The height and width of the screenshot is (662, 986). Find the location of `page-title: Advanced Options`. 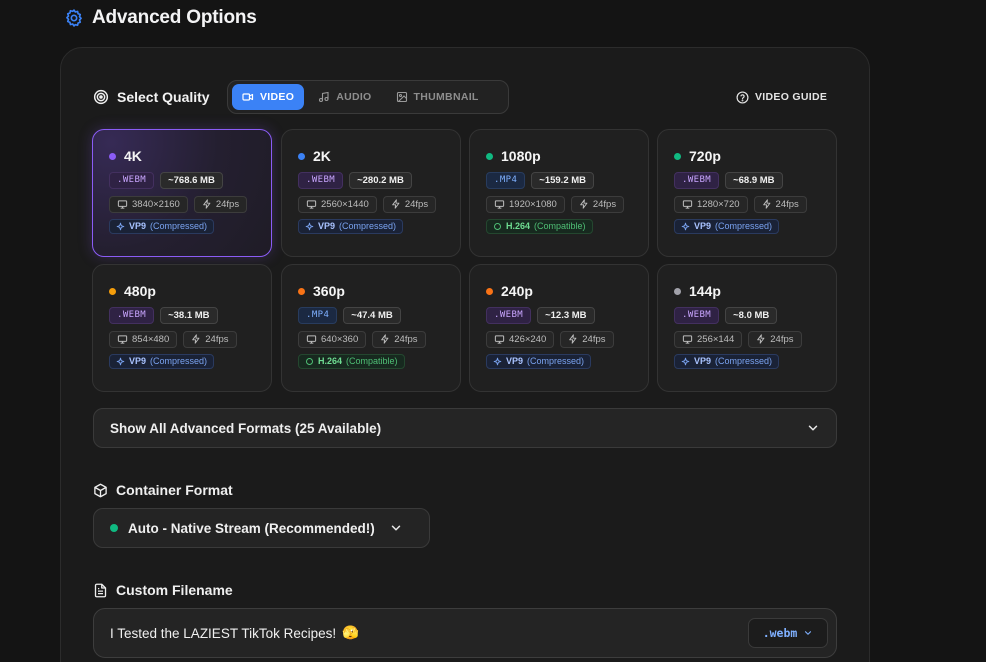

page-title: Advanced Options is located at coordinates (174, 17).